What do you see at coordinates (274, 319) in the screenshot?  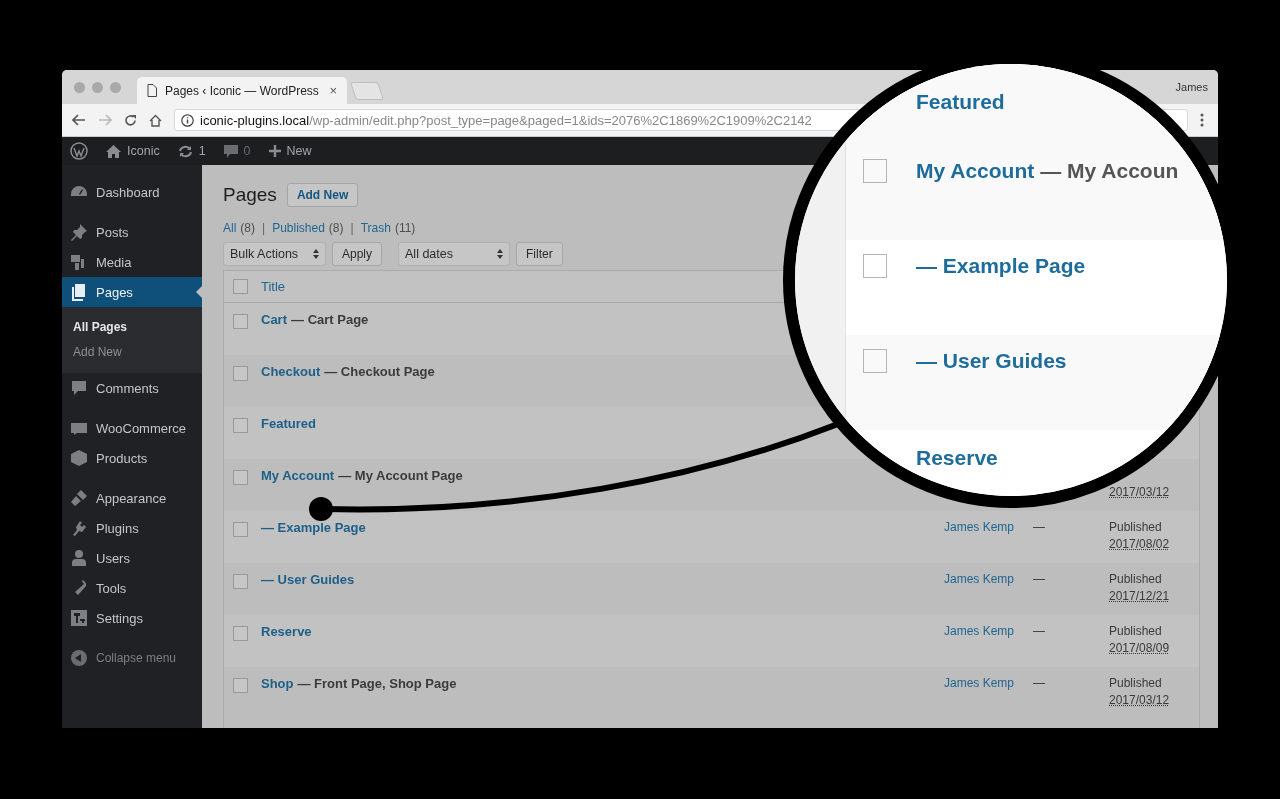 I see `page-title-link: Cart` at bounding box center [274, 319].